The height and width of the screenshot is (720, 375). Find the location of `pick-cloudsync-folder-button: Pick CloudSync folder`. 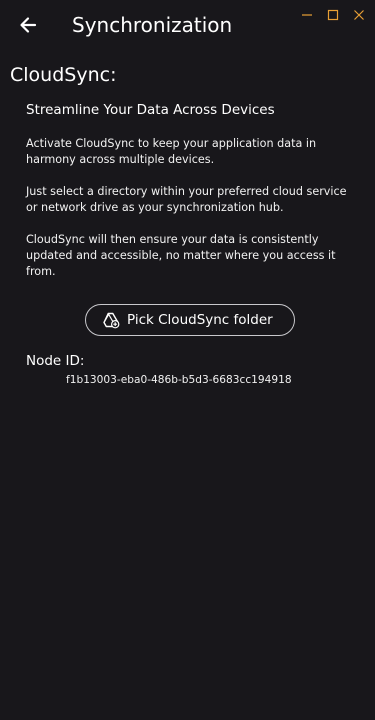

pick-cloudsync-folder-button: Pick CloudSync folder is located at coordinates (190, 320).